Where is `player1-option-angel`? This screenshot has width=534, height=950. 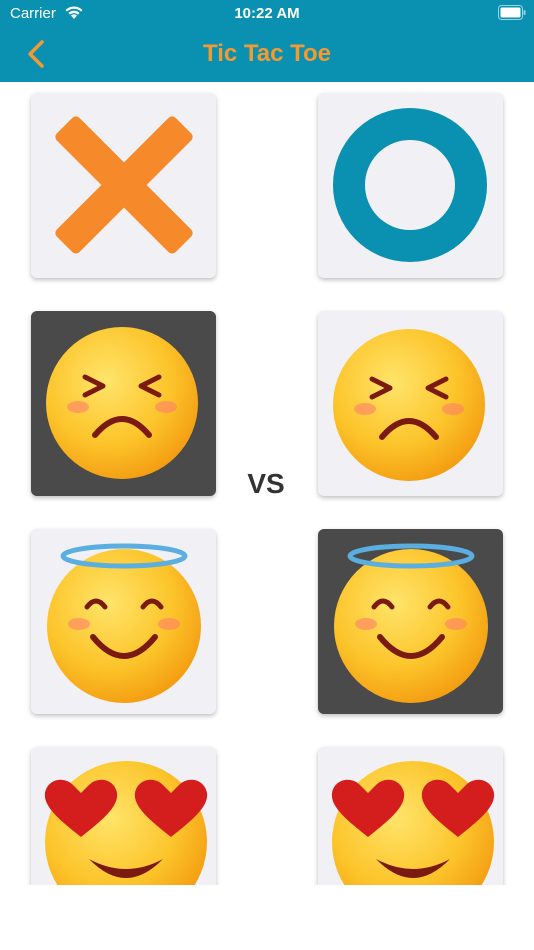
player1-option-angel is located at coordinates (123, 621).